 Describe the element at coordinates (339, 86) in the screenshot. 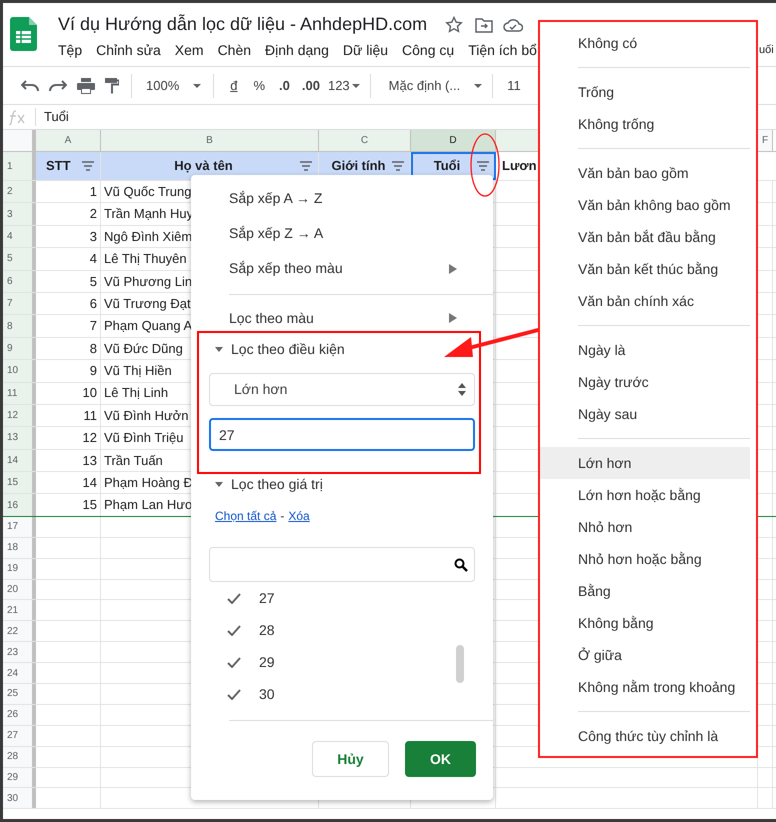

I see `number-format-button: 123` at that location.